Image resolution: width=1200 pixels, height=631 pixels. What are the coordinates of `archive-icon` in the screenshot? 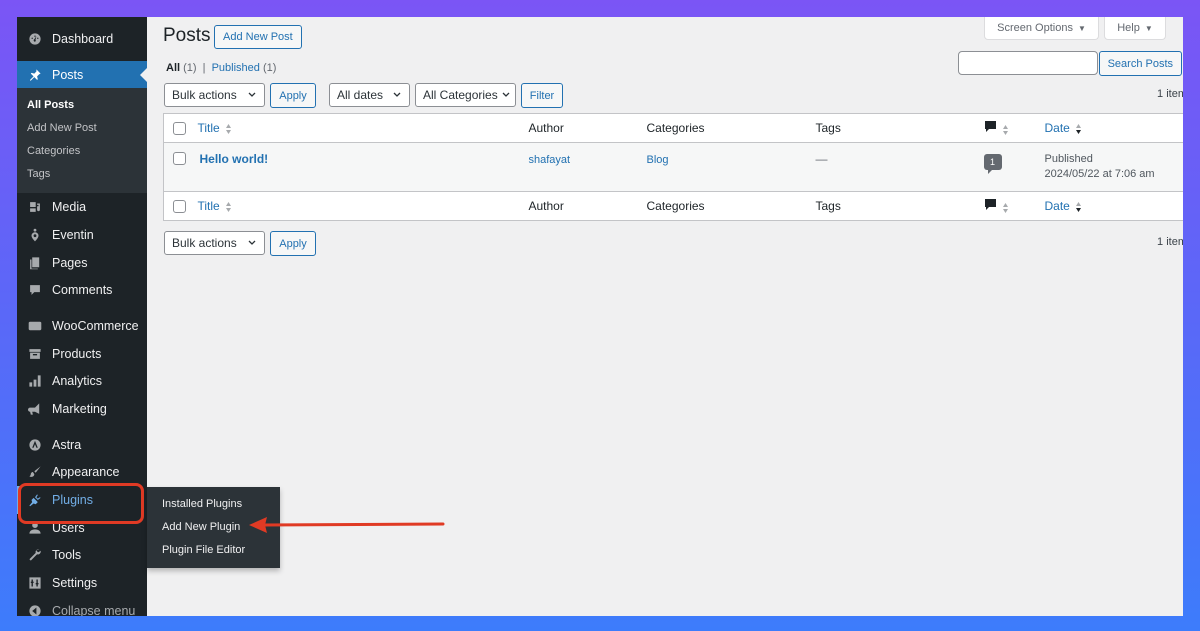 It's located at (34, 353).